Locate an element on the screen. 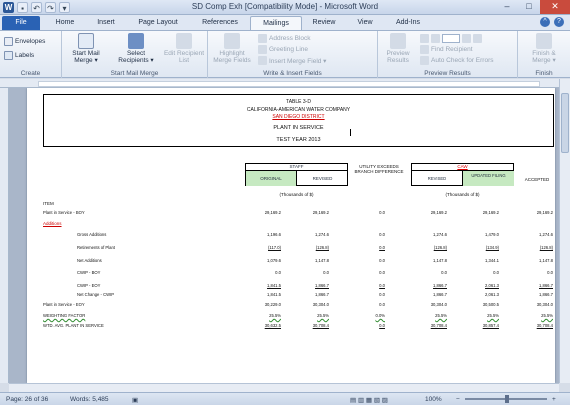  row-value: 1,841.5 is located at coordinates (274, 294).